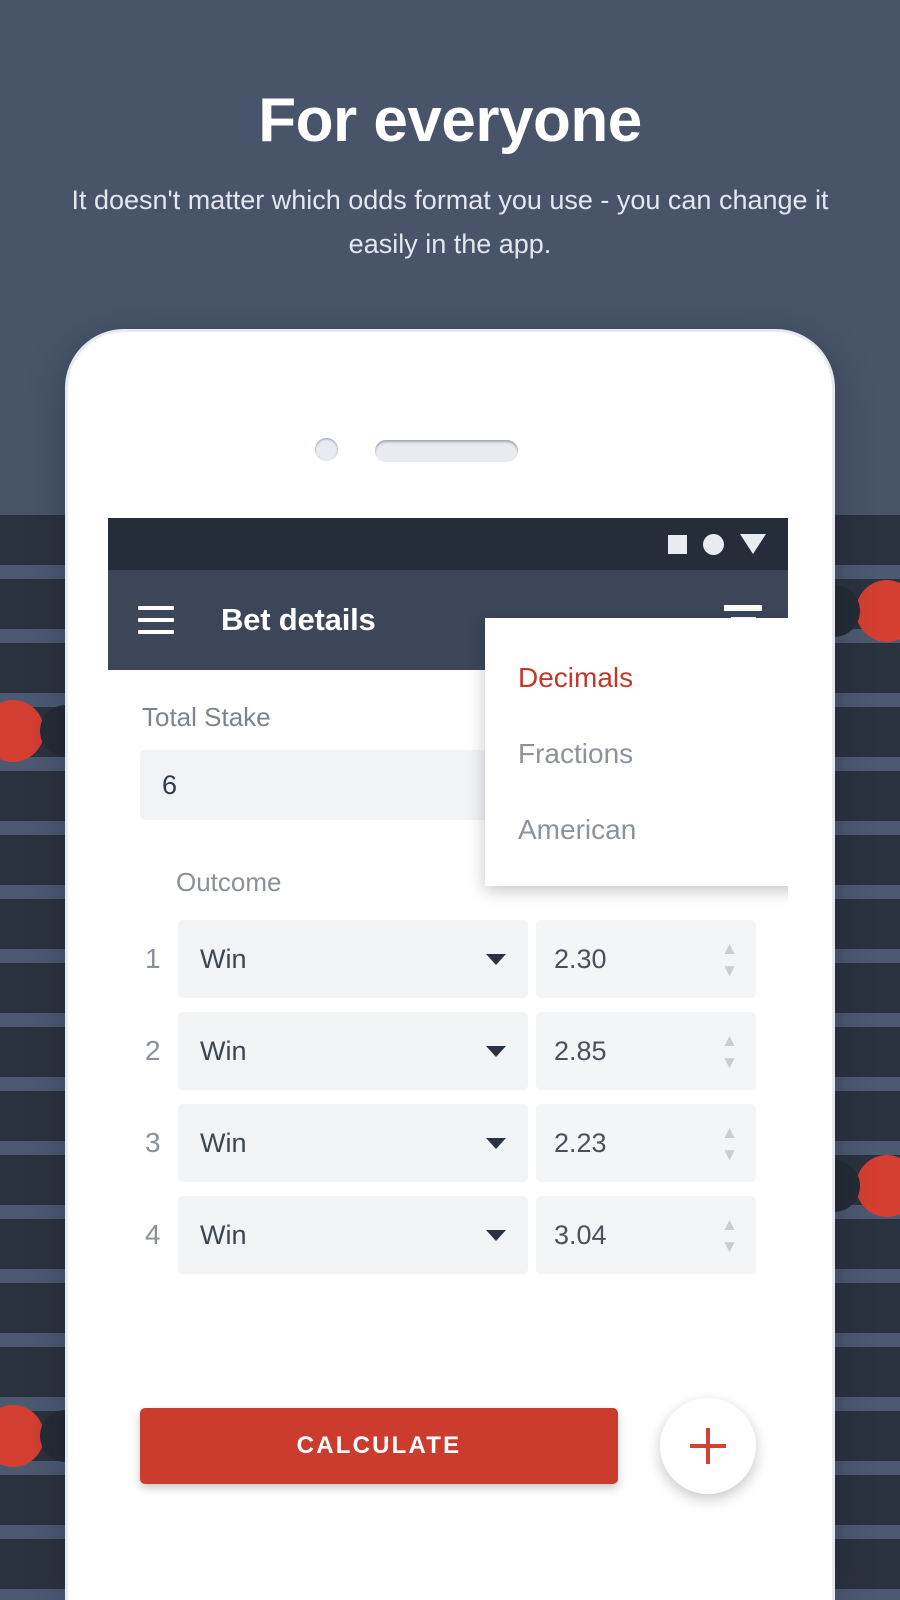  I want to click on dropdown-item-decimals: Decimals, so click(636, 678).